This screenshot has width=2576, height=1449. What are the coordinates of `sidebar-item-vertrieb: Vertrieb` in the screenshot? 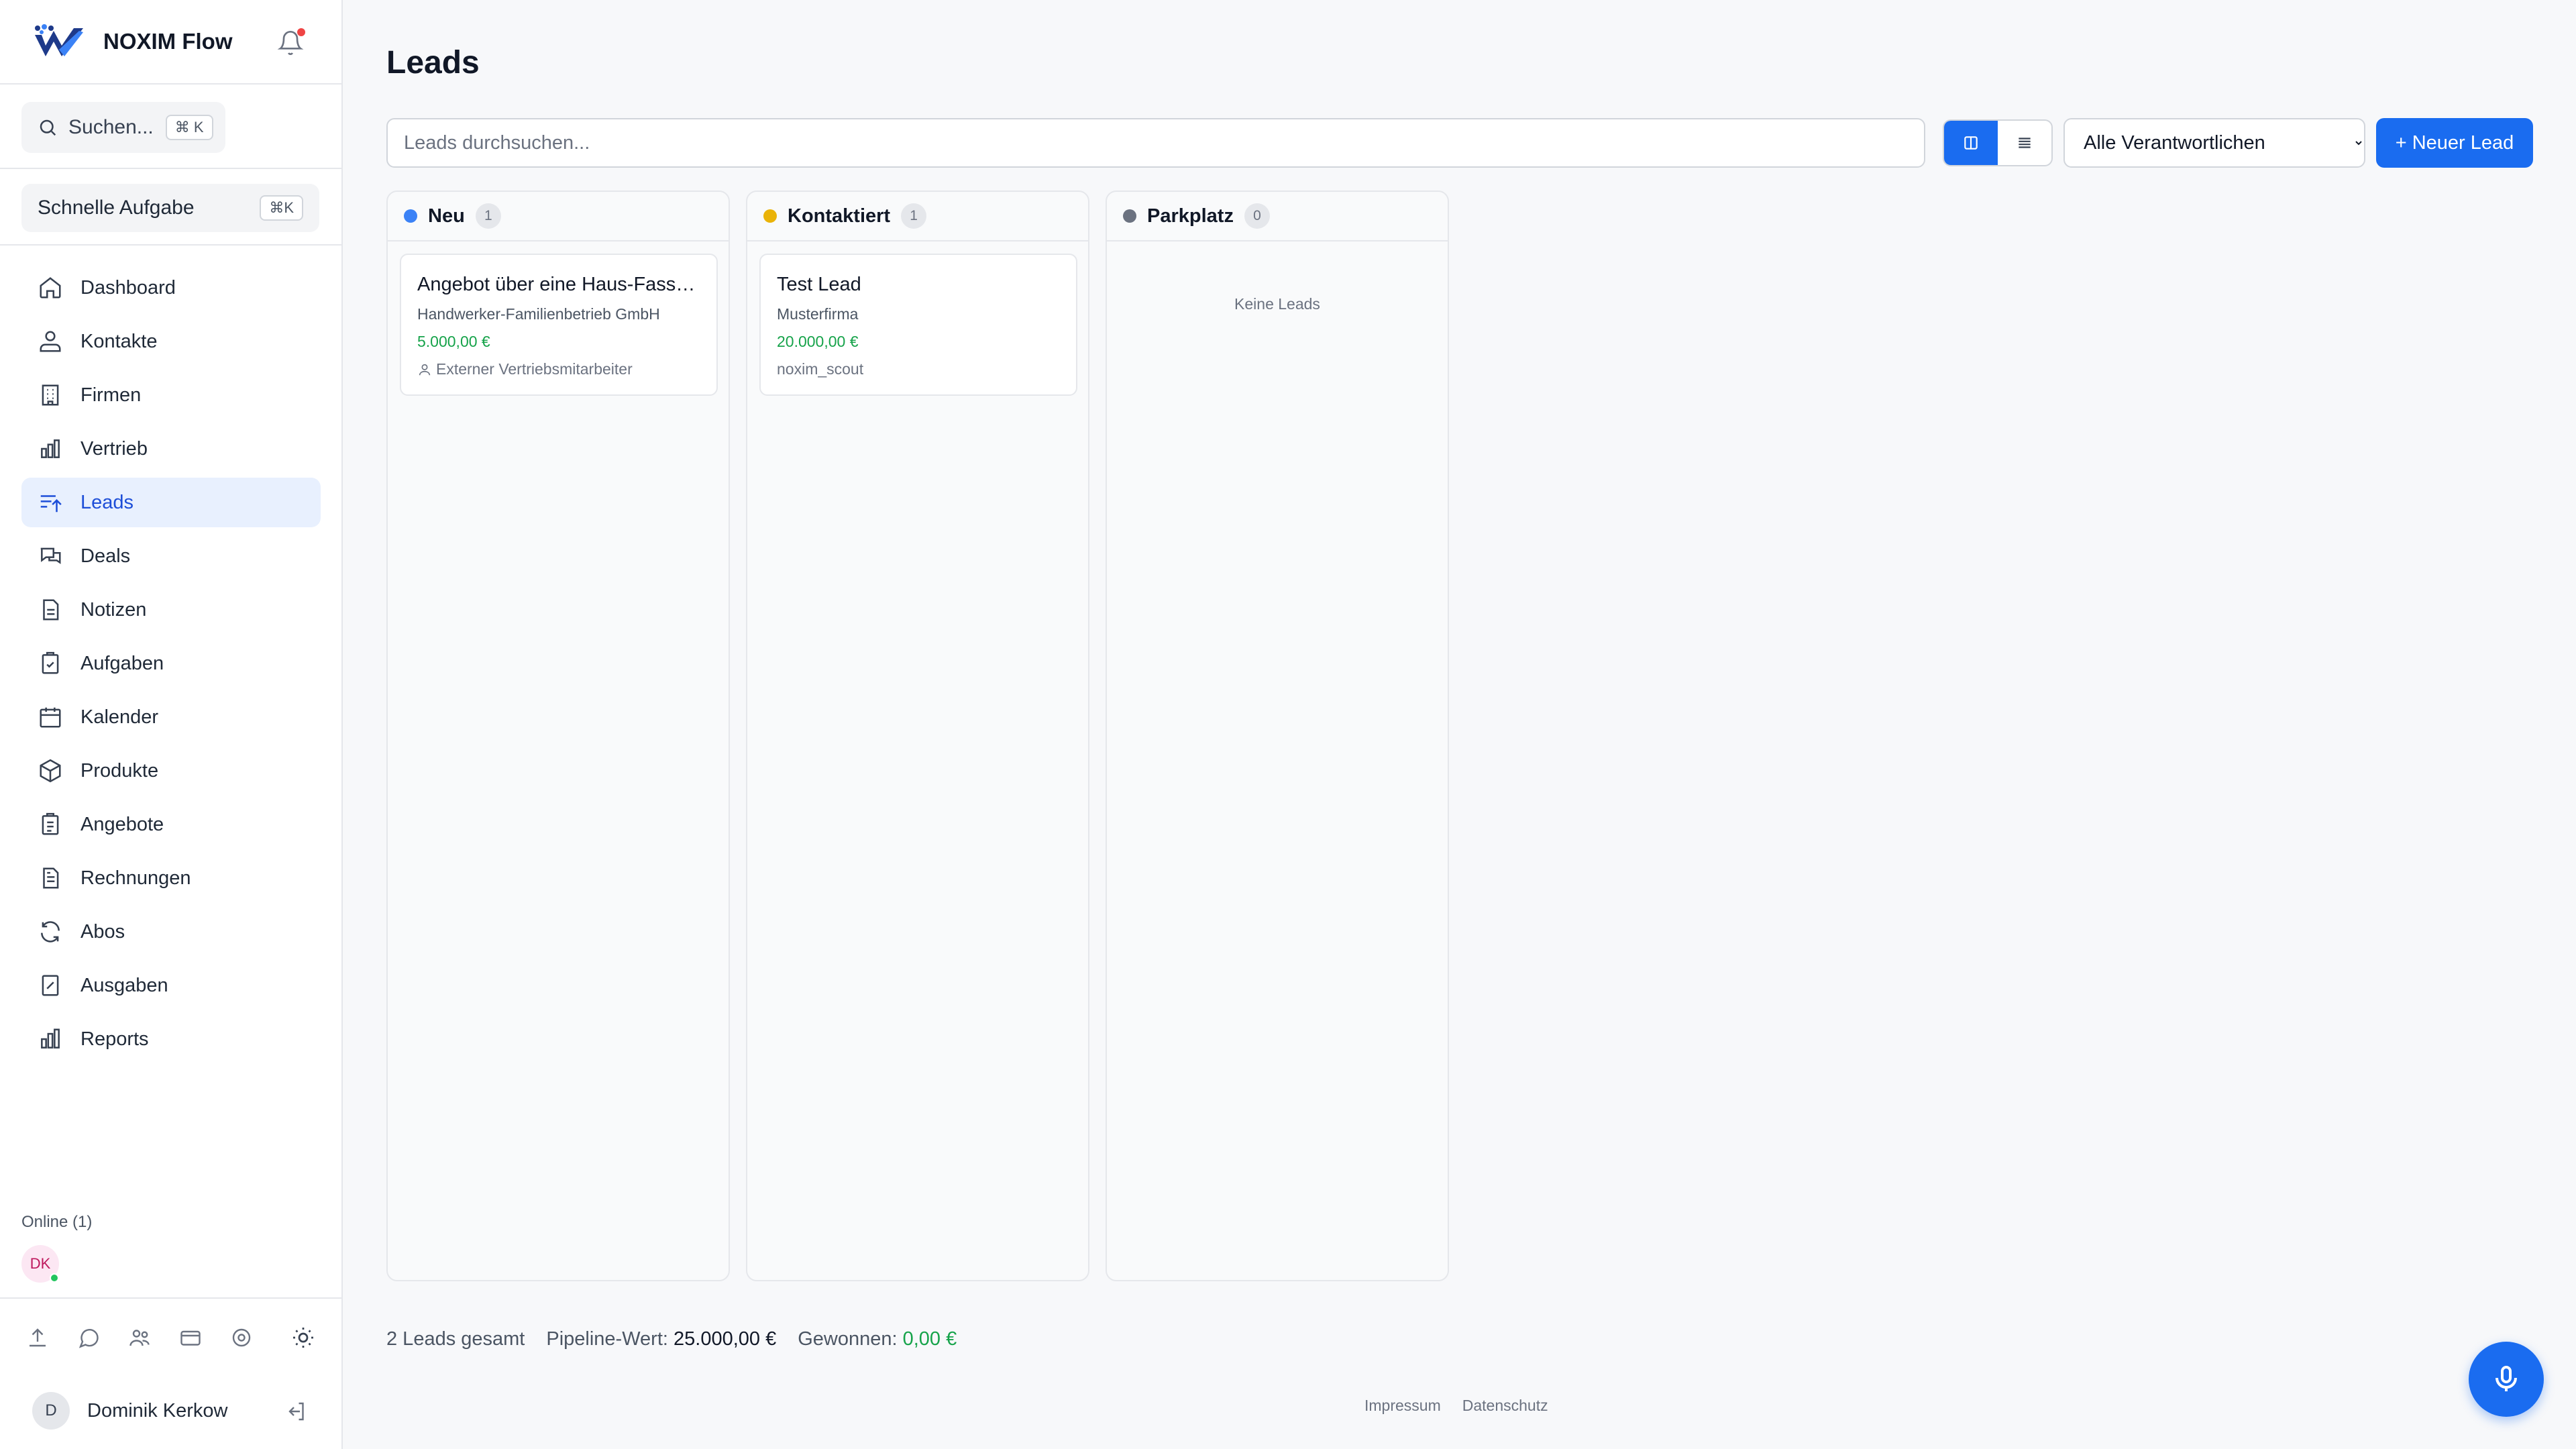 It's located at (171, 449).